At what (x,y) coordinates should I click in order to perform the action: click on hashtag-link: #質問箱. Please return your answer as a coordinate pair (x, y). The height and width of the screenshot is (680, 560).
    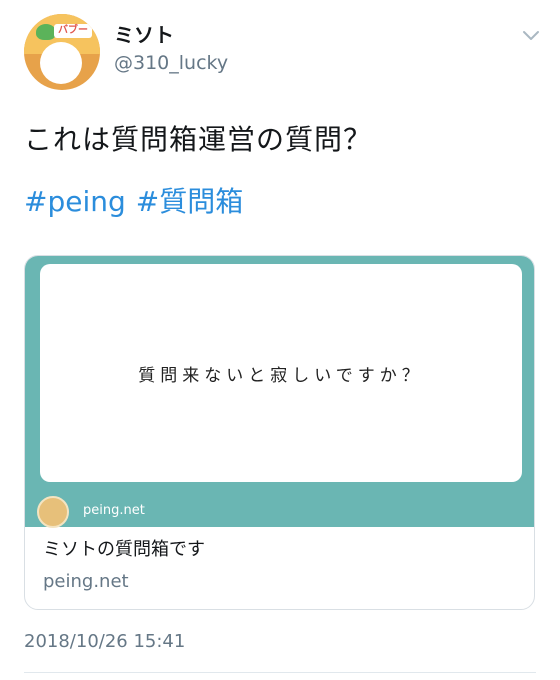
    Looking at the image, I should click on (189, 201).